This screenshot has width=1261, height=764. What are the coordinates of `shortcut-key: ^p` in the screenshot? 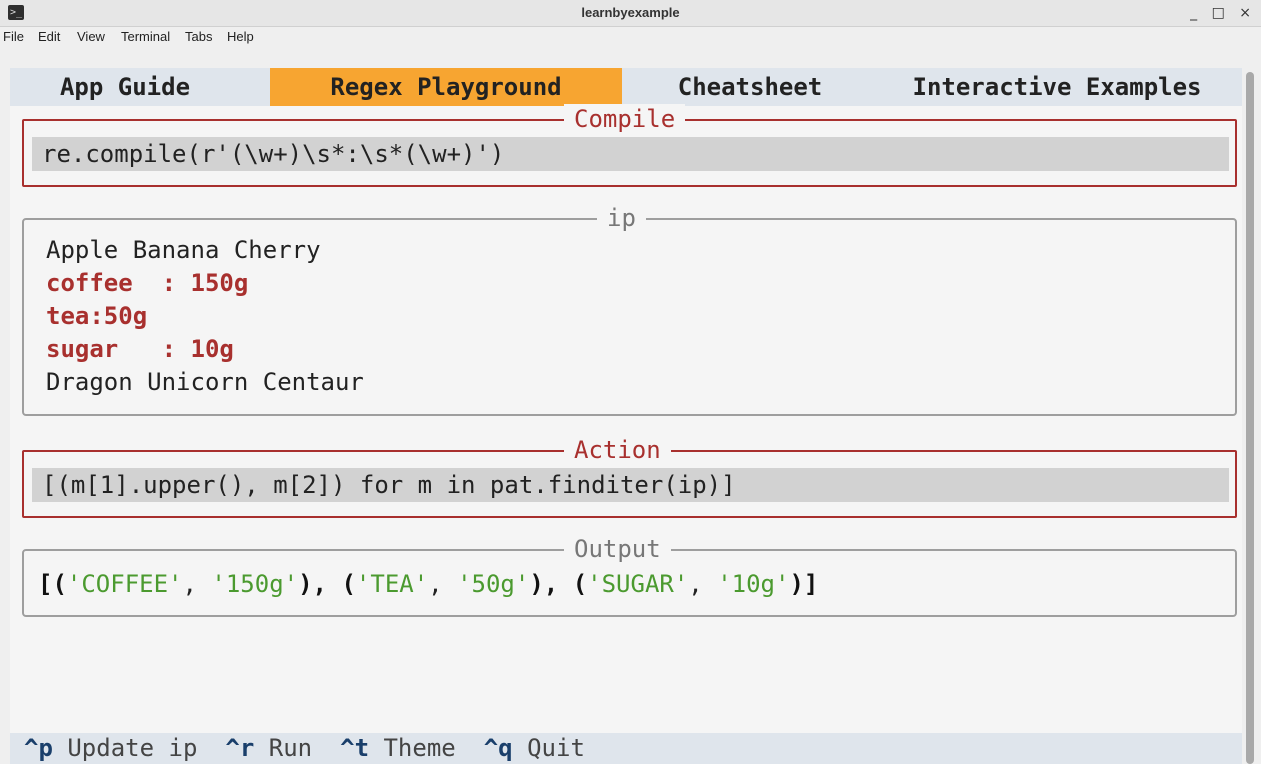 It's located at (38, 748).